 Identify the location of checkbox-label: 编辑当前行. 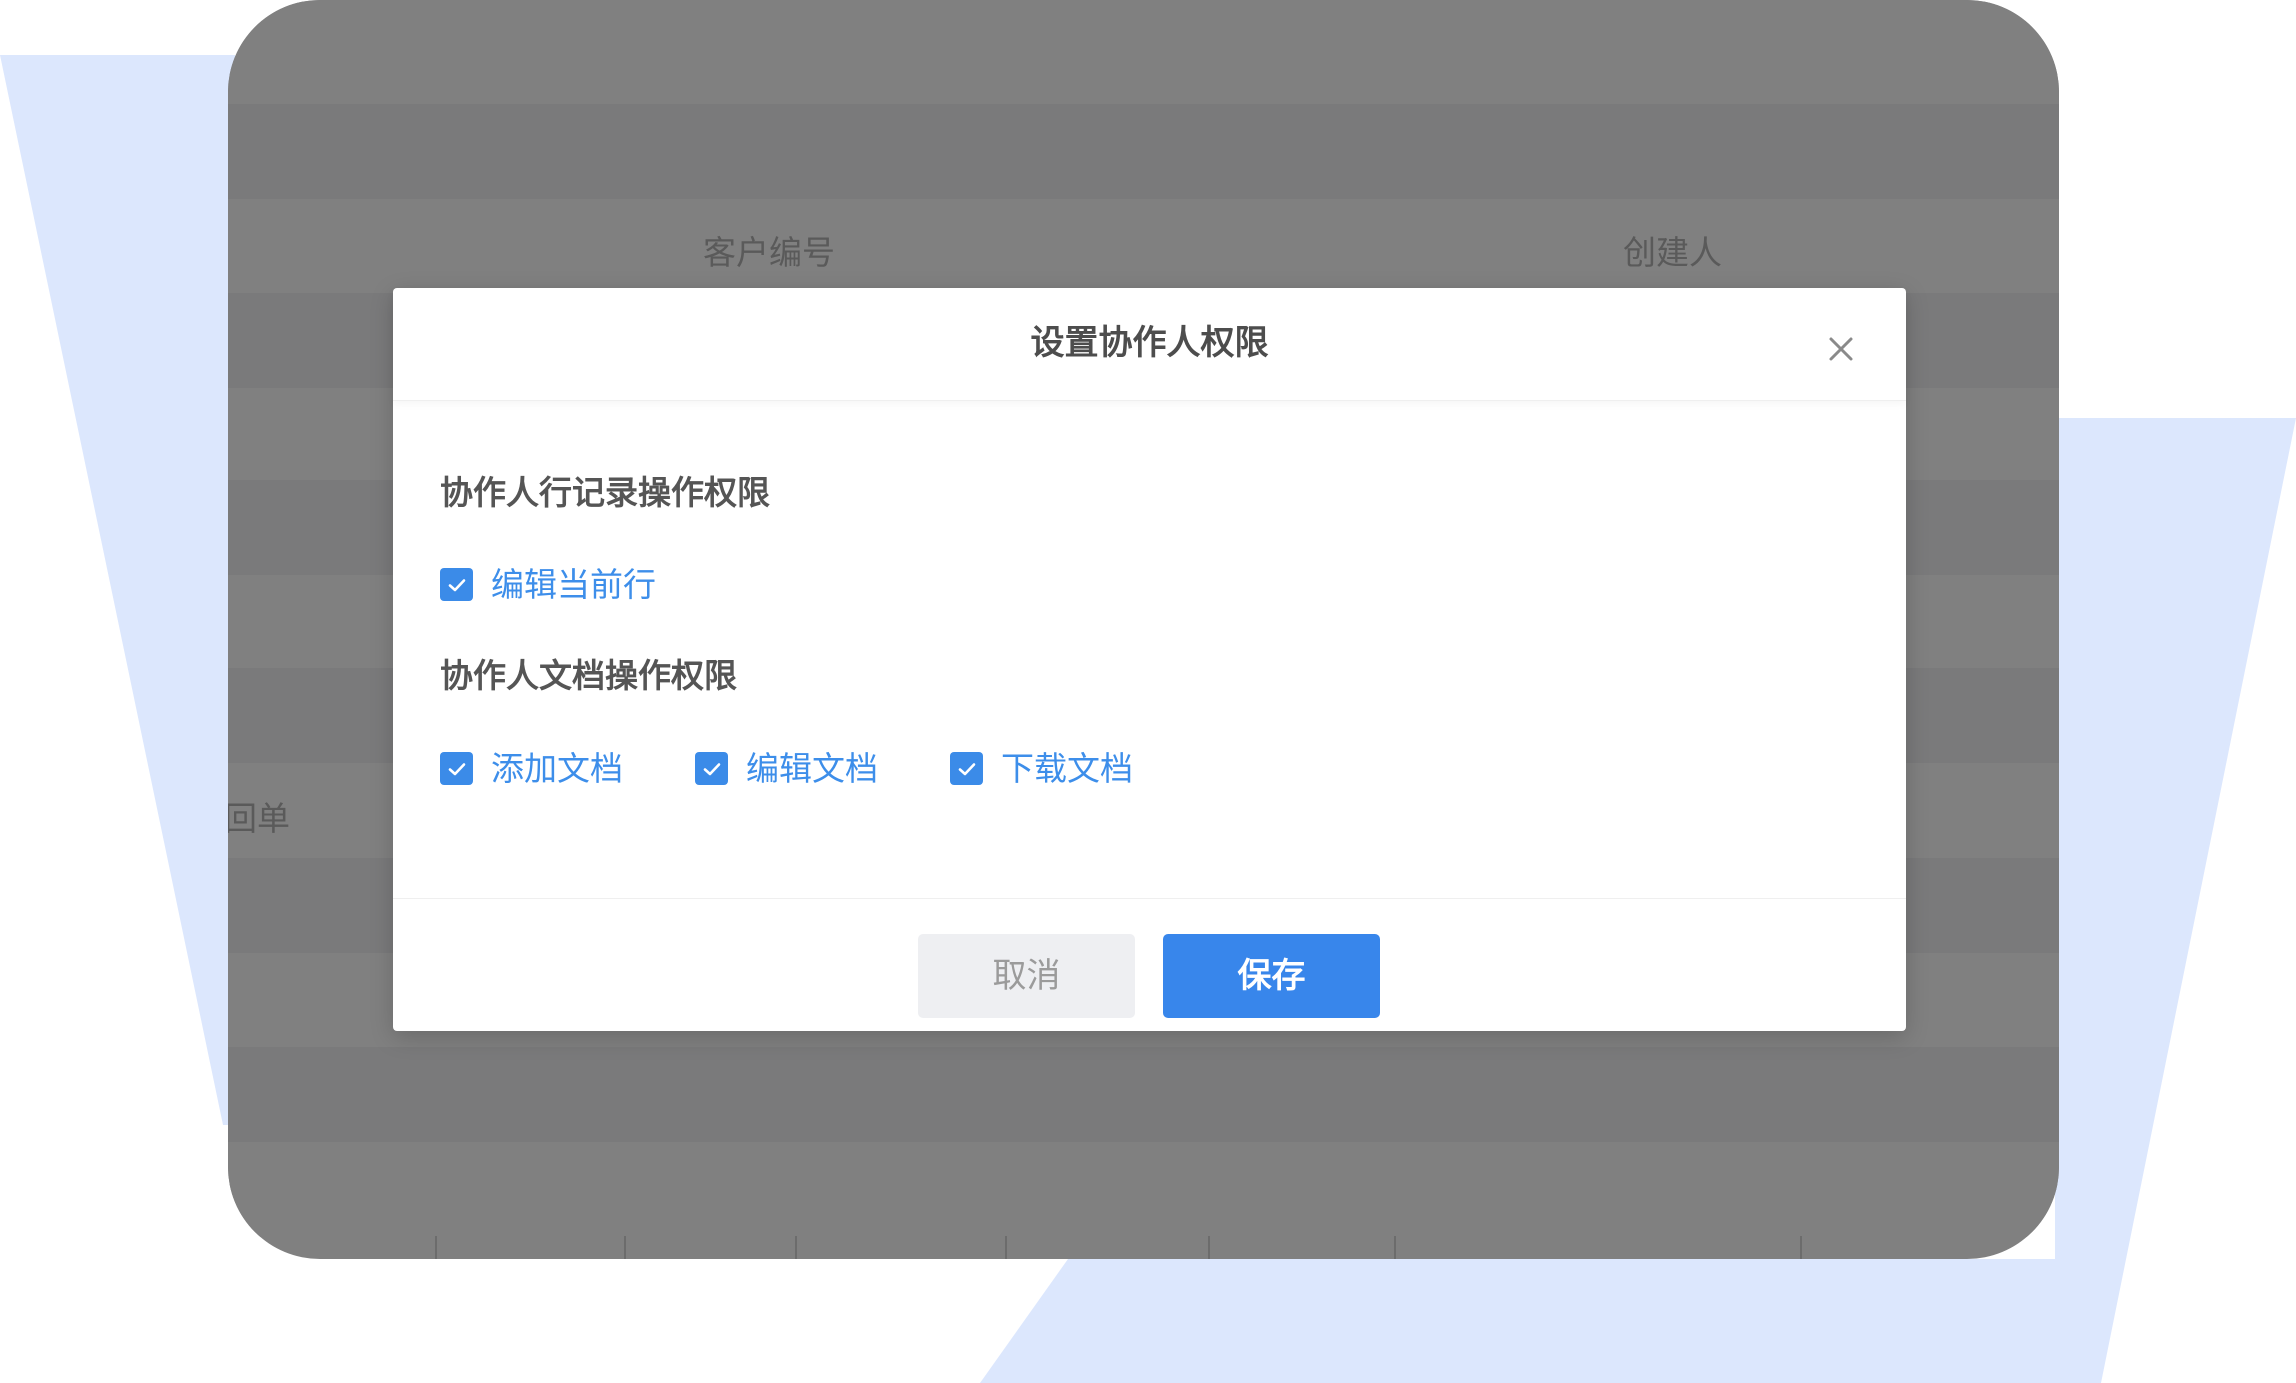
(573, 584).